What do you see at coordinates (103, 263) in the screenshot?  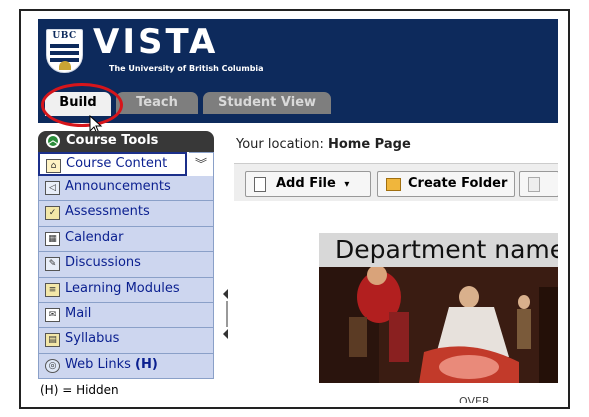 I see `tool-label: Discussions` at bounding box center [103, 263].